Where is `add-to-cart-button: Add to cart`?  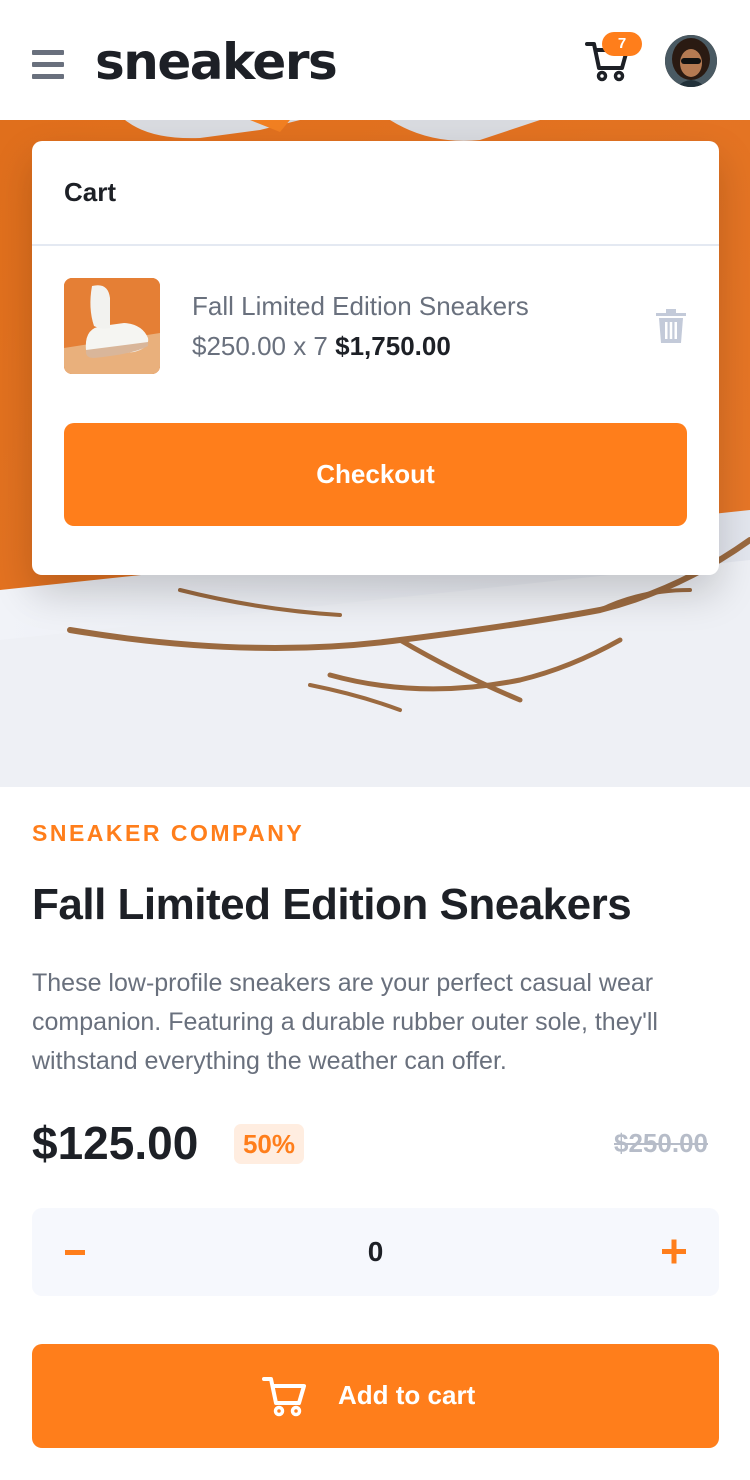
add-to-cart-button: Add to cart is located at coordinates (375, 1396).